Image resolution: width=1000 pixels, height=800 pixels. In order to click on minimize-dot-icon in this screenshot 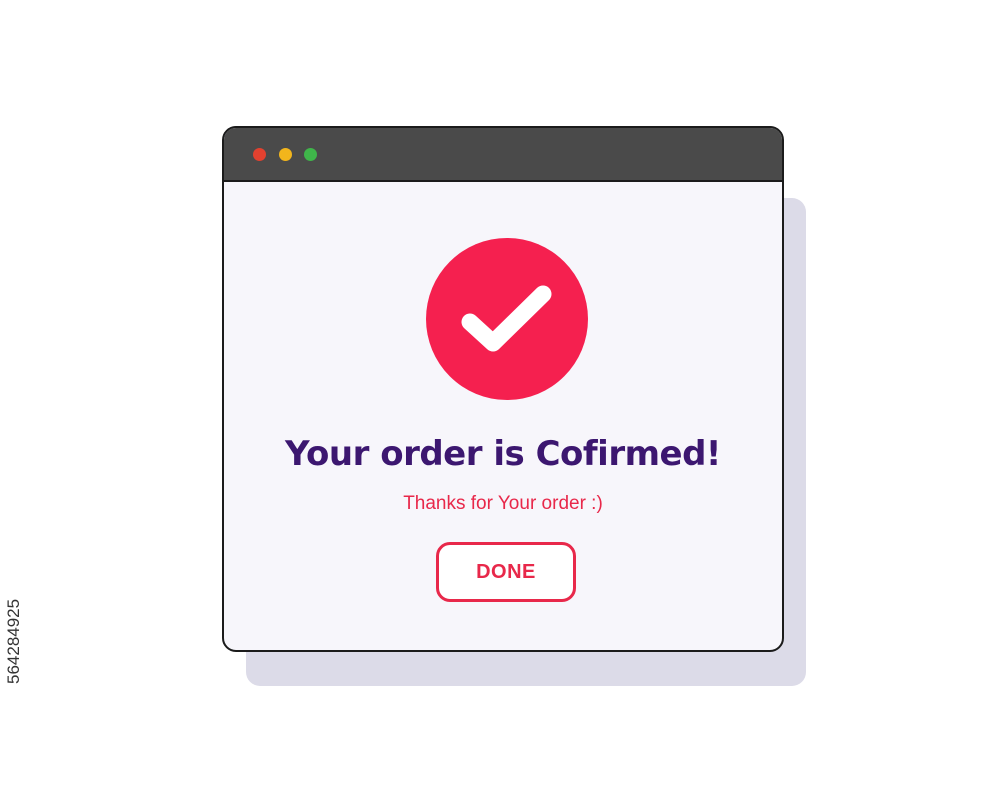, I will do `click(285, 154)`.